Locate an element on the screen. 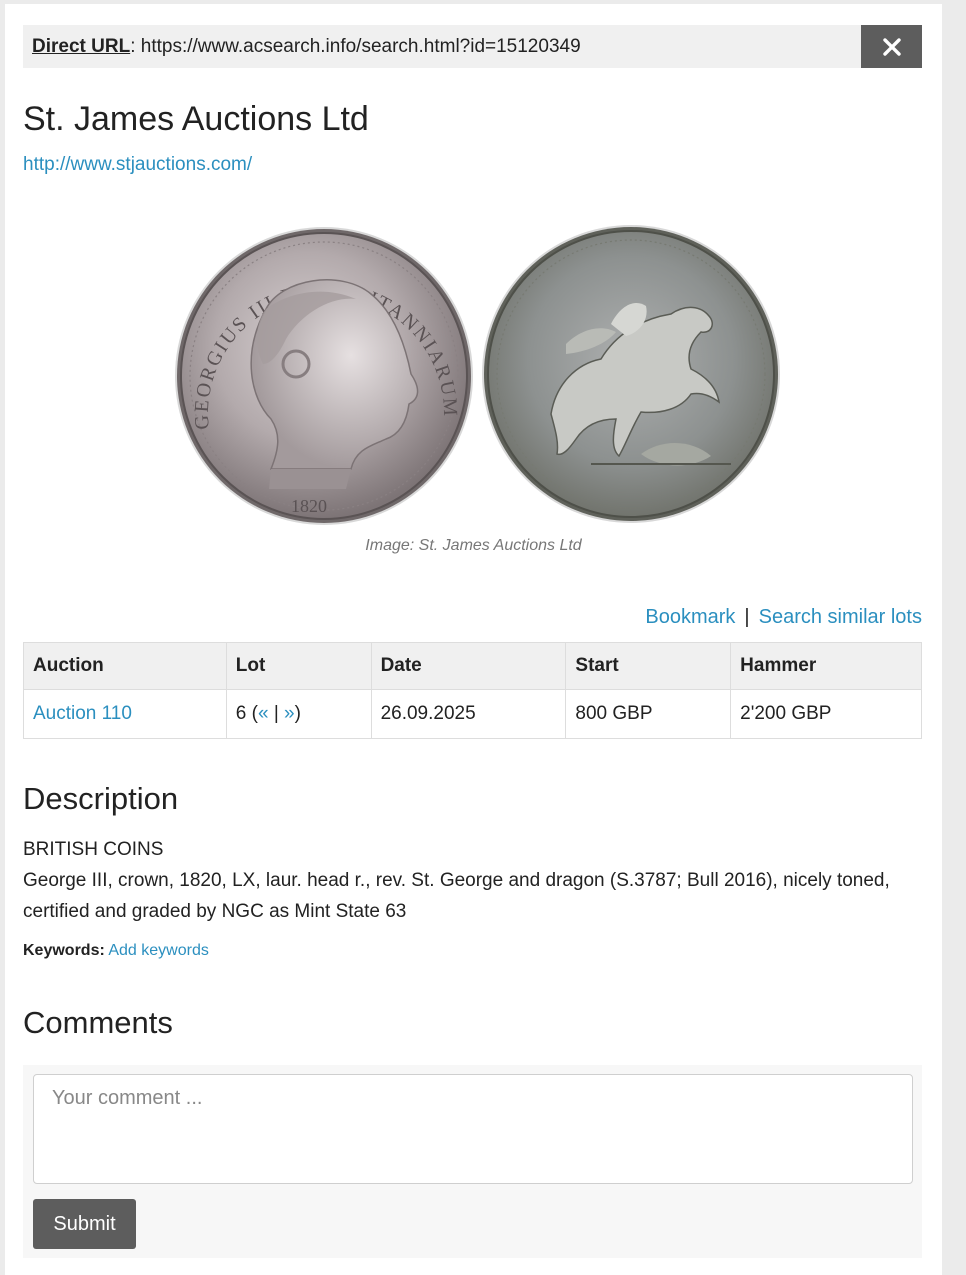 The width and height of the screenshot is (966, 1275). hammer-price-cell: 2'200 GBP is located at coordinates (826, 714).